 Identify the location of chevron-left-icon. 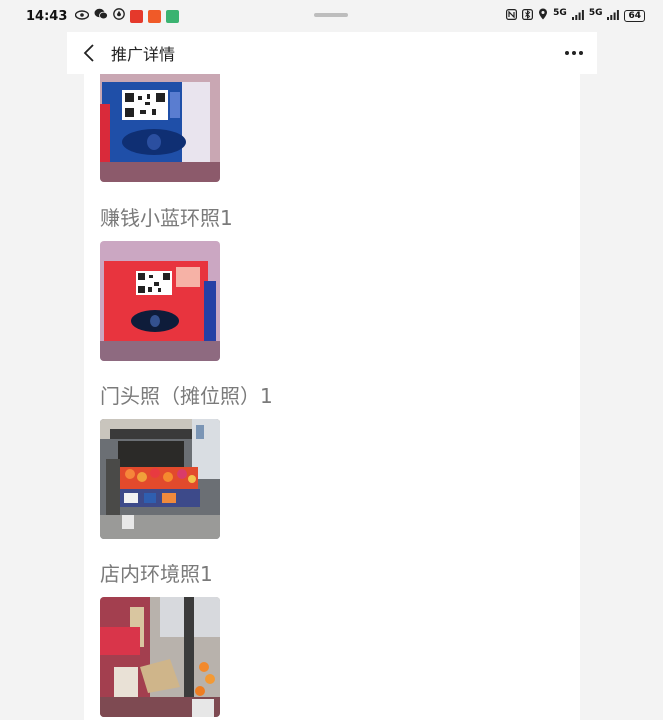
(89, 53).